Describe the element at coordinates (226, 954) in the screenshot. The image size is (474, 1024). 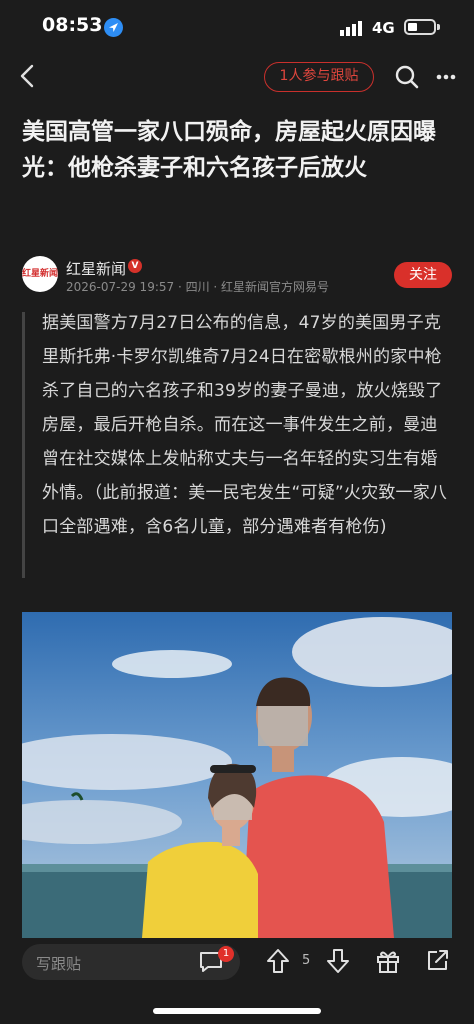
I see `comment-count-badge: 1` at that location.